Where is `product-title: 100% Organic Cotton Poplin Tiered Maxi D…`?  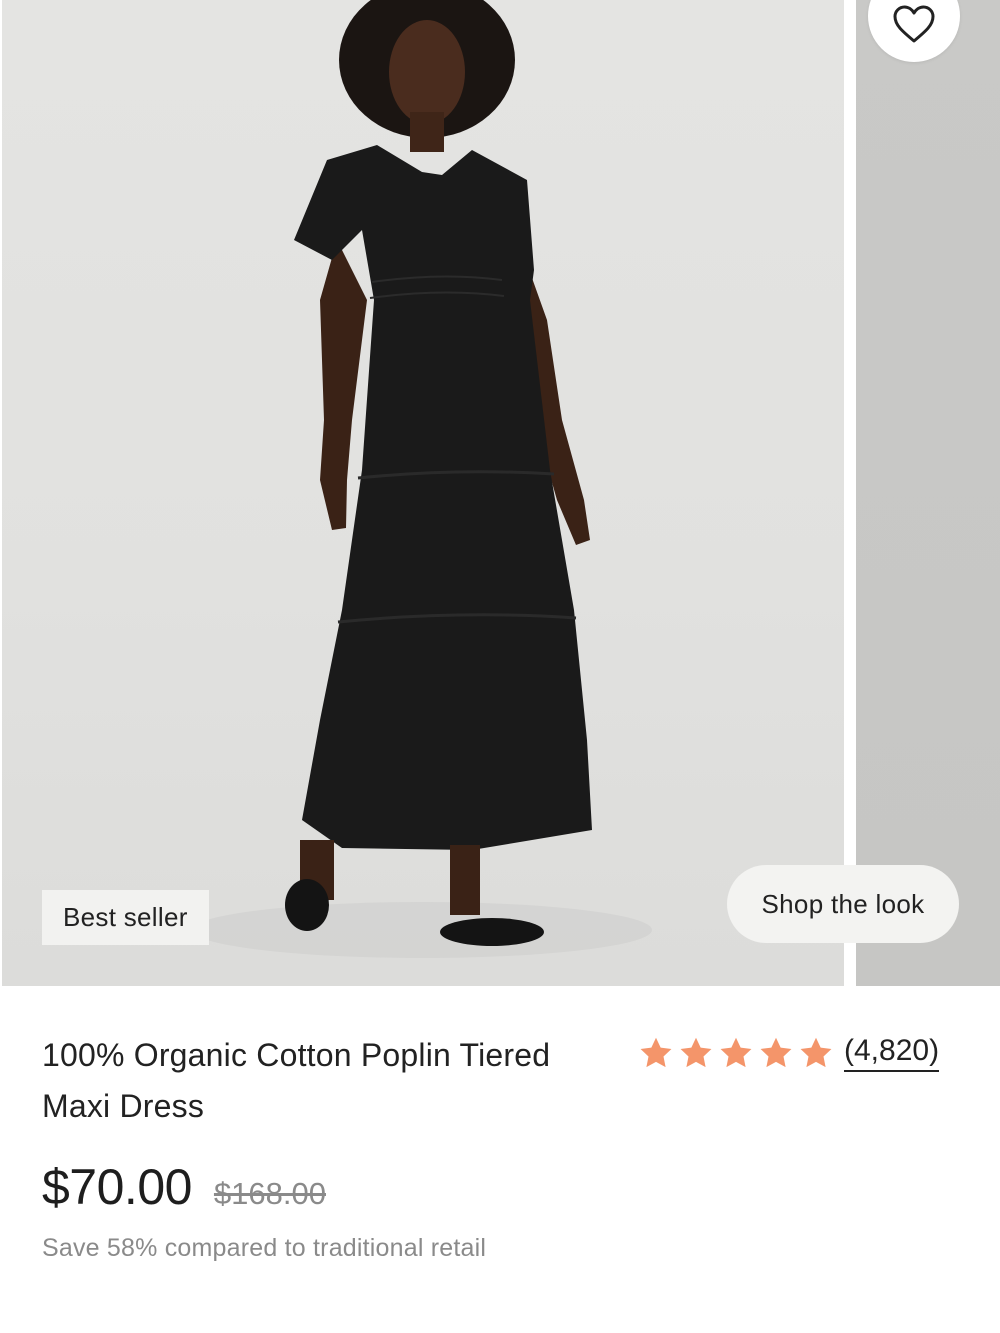 product-title: 100% Organic Cotton Poplin Tiered Maxi D… is located at coordinates (332, 1081).